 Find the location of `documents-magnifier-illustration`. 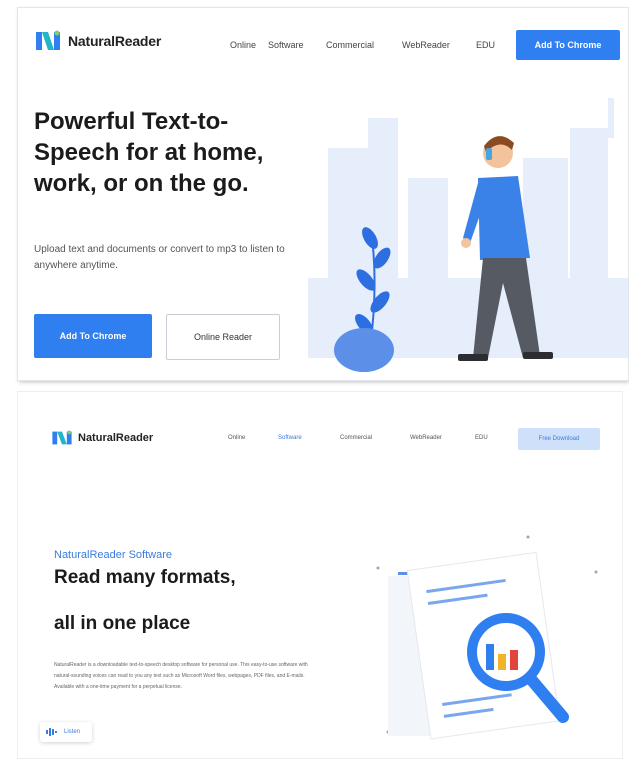

documents-magnifier-illustration is located at coordinates (487, 637).